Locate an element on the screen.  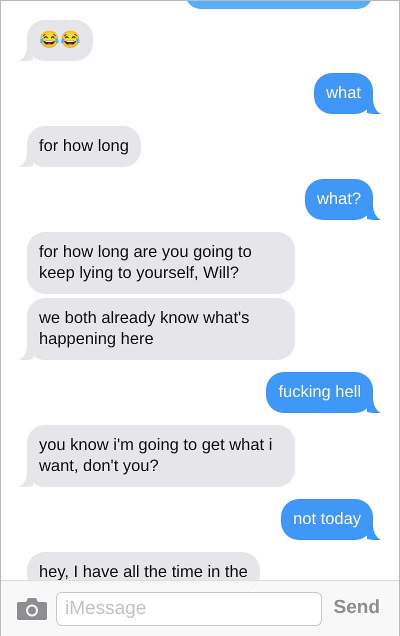
message-bubble: for how long are you going to keep lying to yourself, Will? is located at coordinates (161, 263).